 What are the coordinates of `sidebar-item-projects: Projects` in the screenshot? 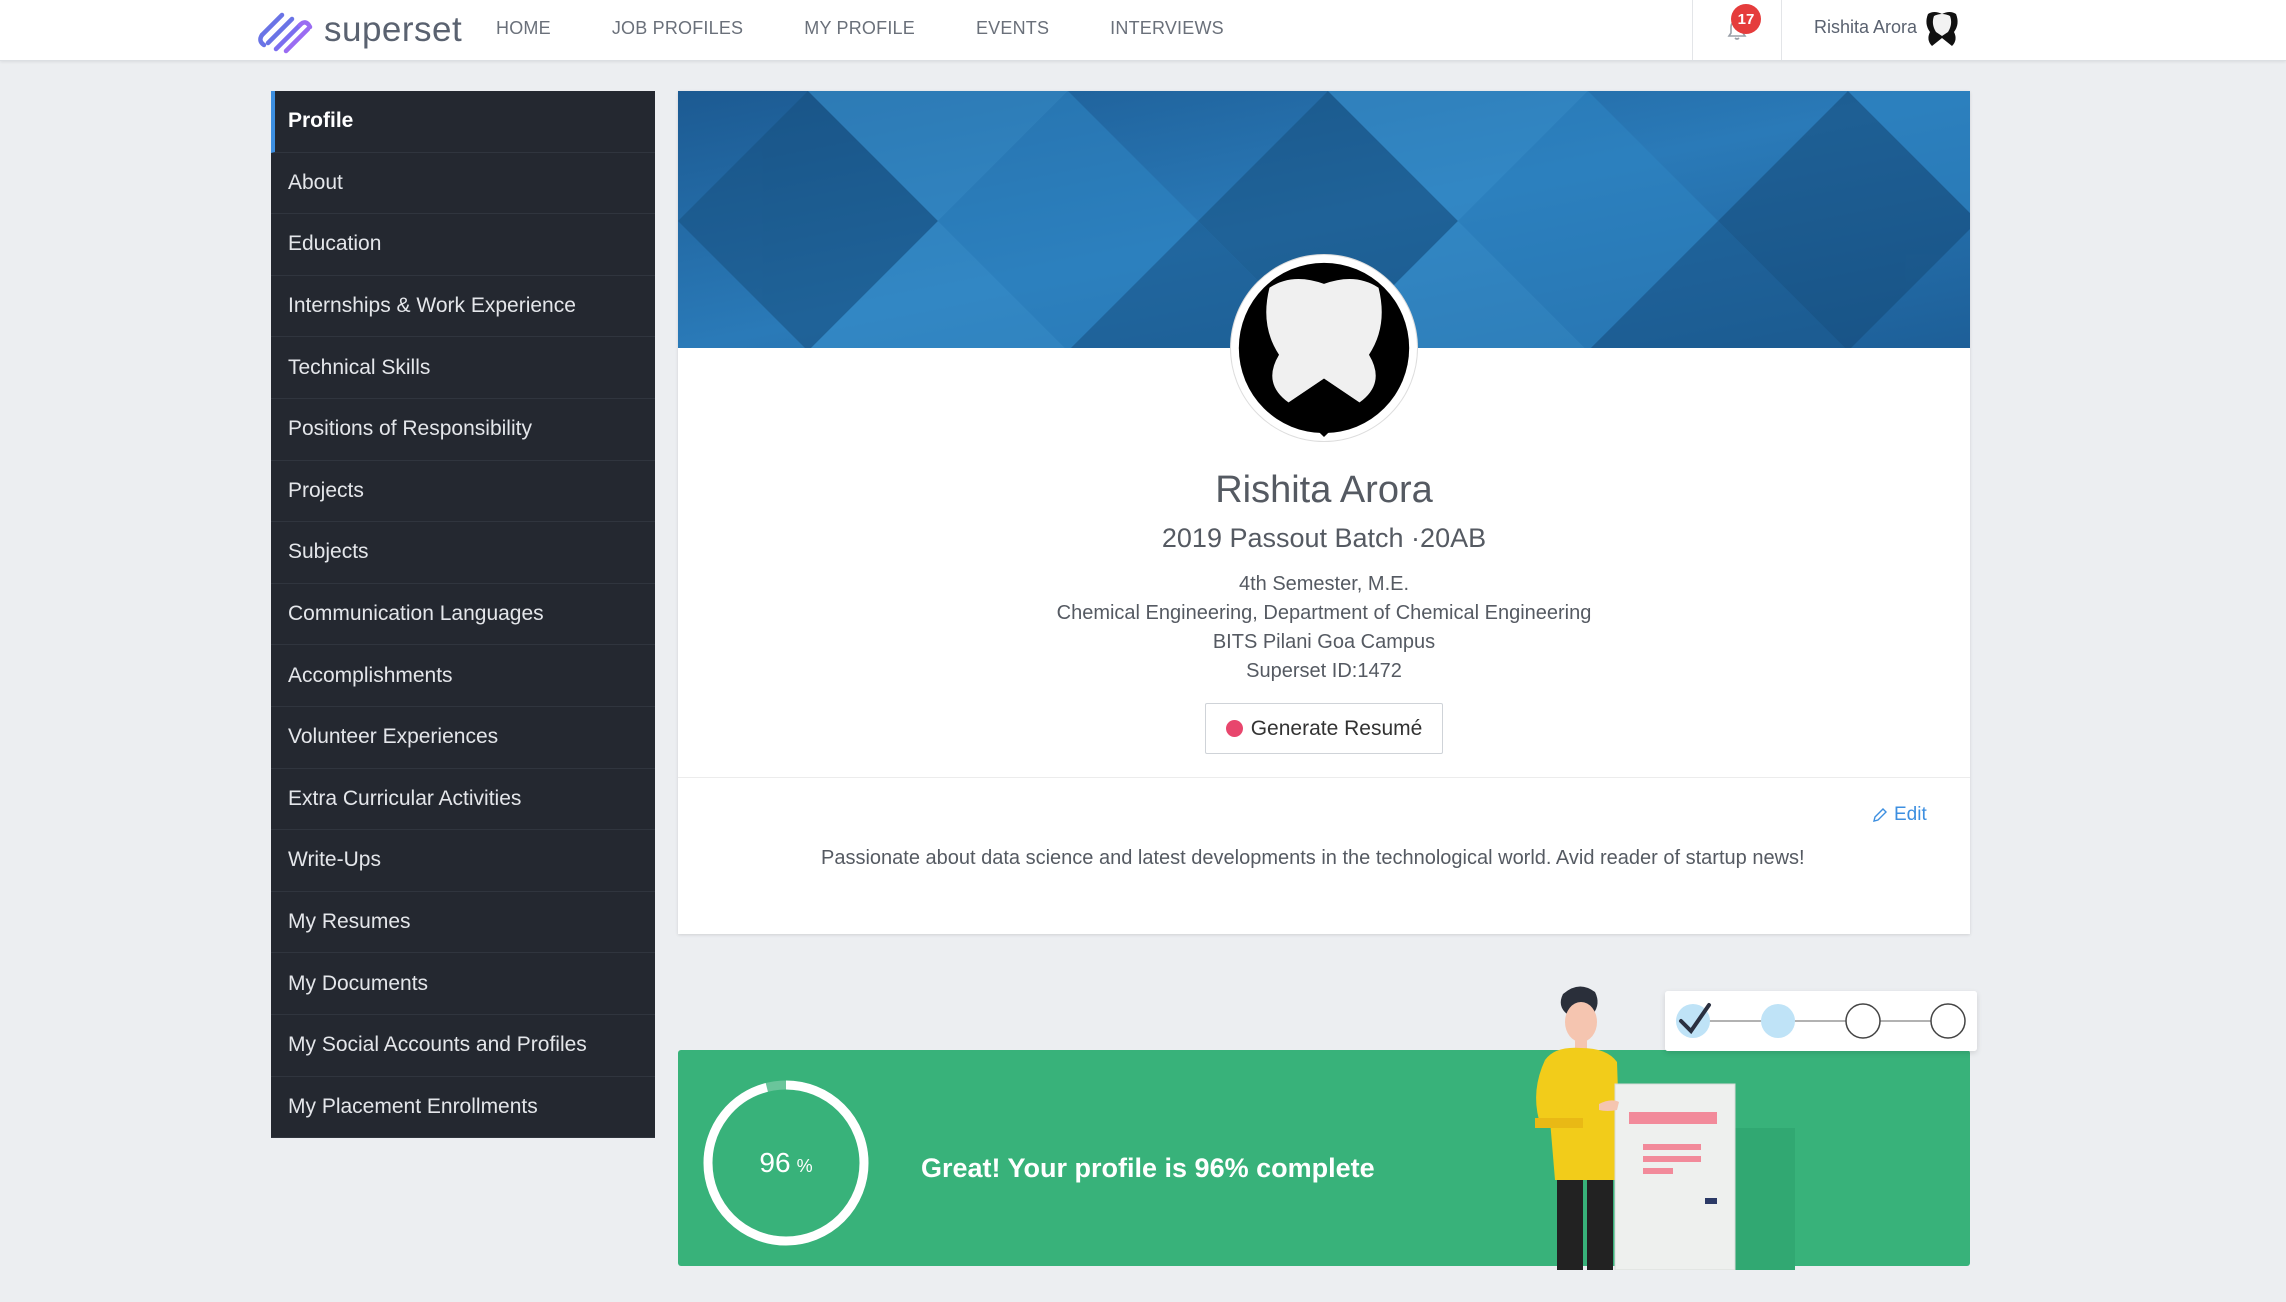 It's located at (463, 492).